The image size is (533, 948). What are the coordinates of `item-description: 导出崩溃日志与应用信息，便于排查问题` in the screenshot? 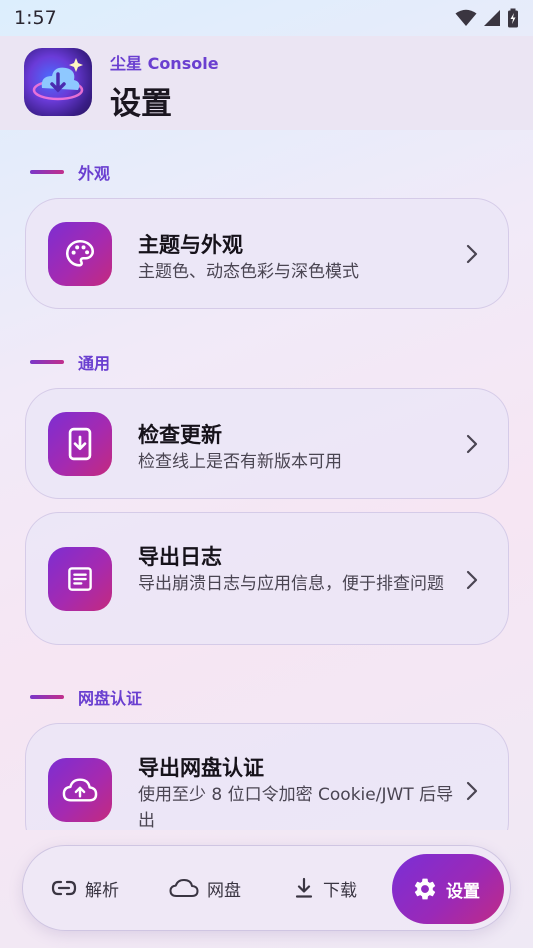 It's located at (291, 584).